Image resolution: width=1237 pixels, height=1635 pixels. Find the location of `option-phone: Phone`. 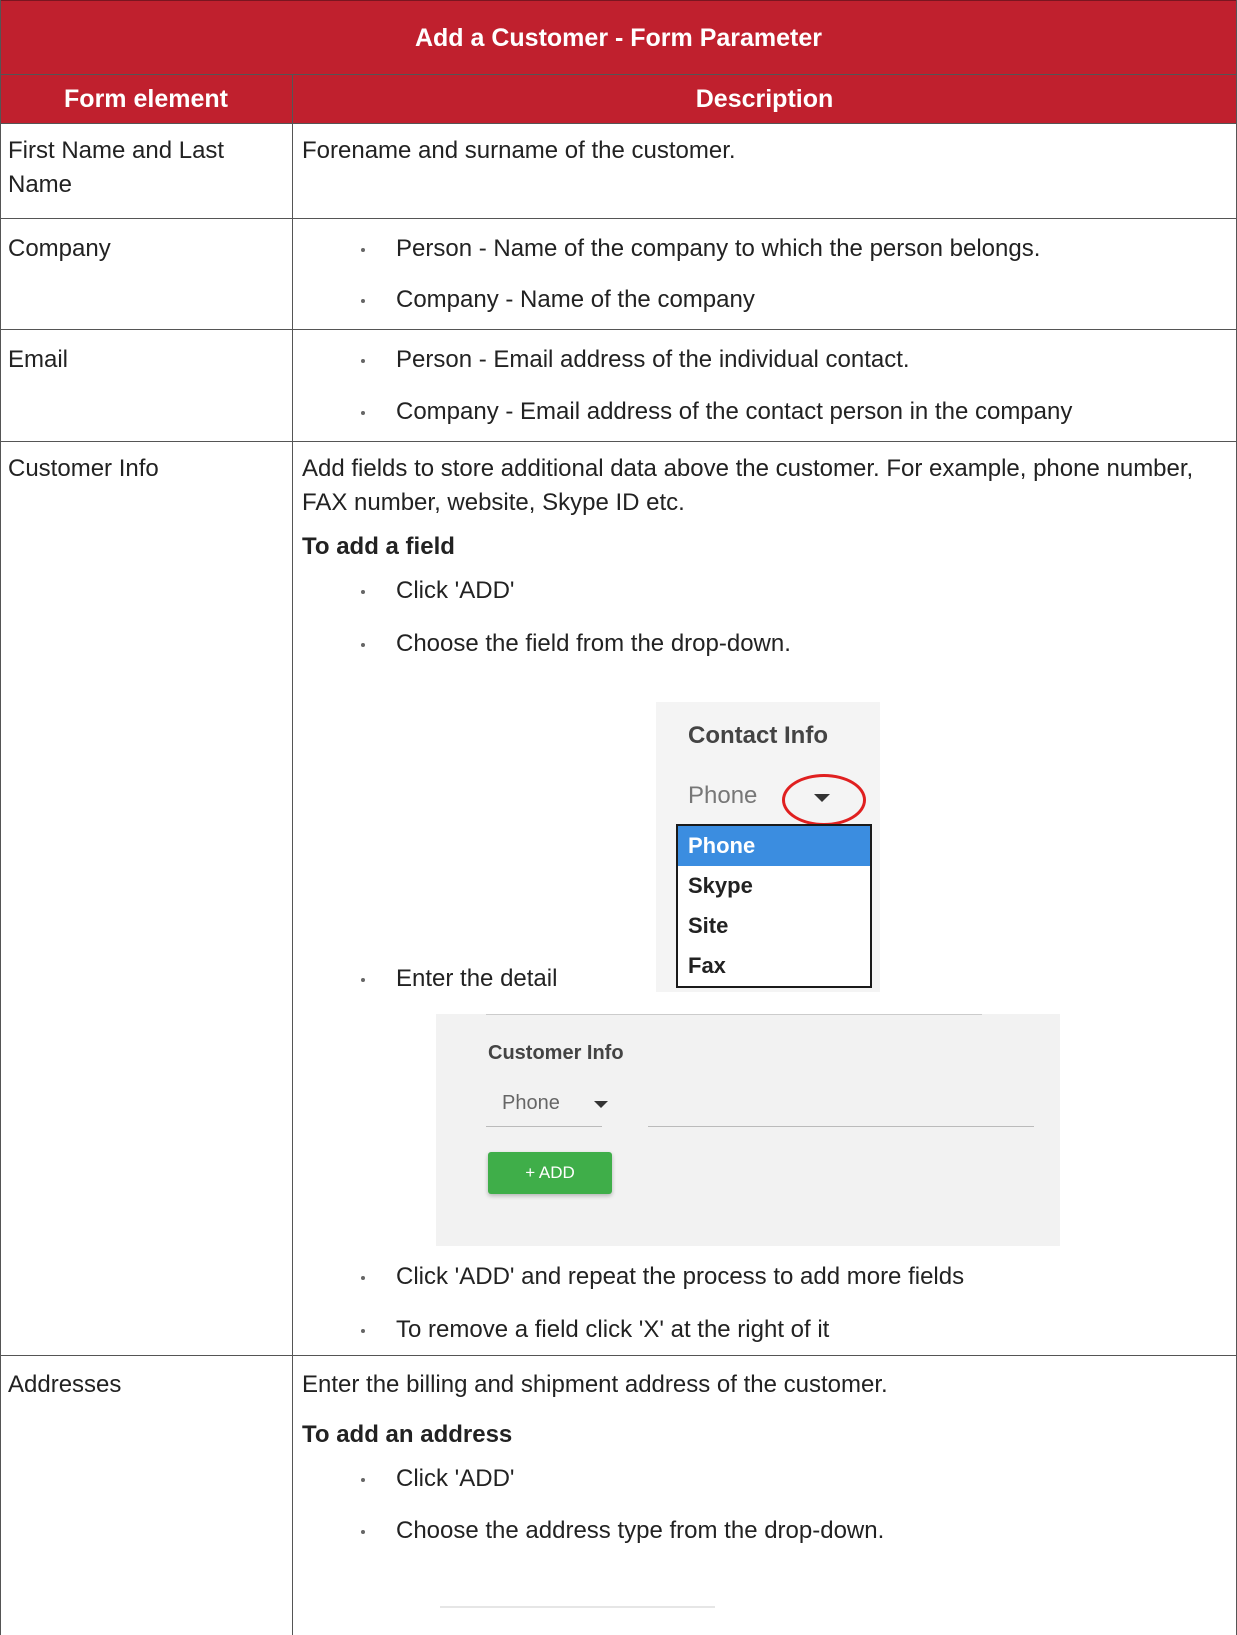

option-phone: Phone is located at coordinates (774, 846).